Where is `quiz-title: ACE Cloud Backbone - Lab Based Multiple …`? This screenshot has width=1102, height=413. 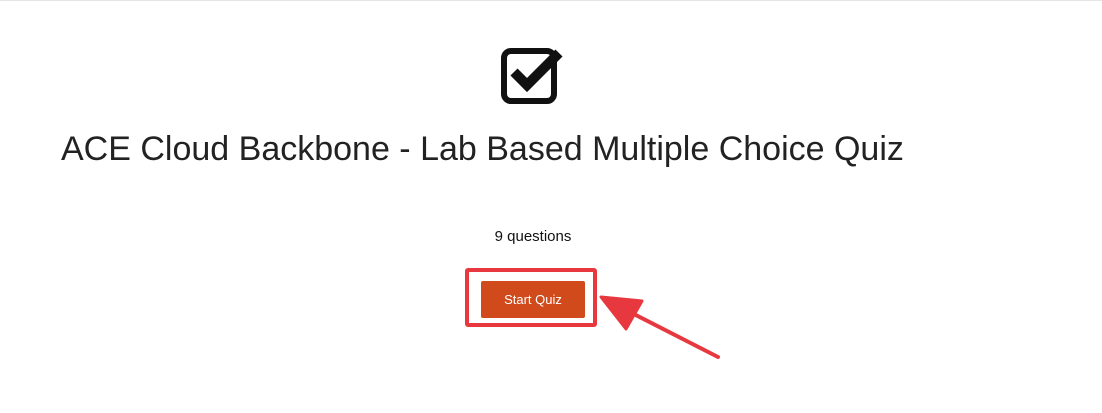 quiz-title: ACE Cloud Backbone - Lab Based Multiple … is located at coordinates (482, 149).